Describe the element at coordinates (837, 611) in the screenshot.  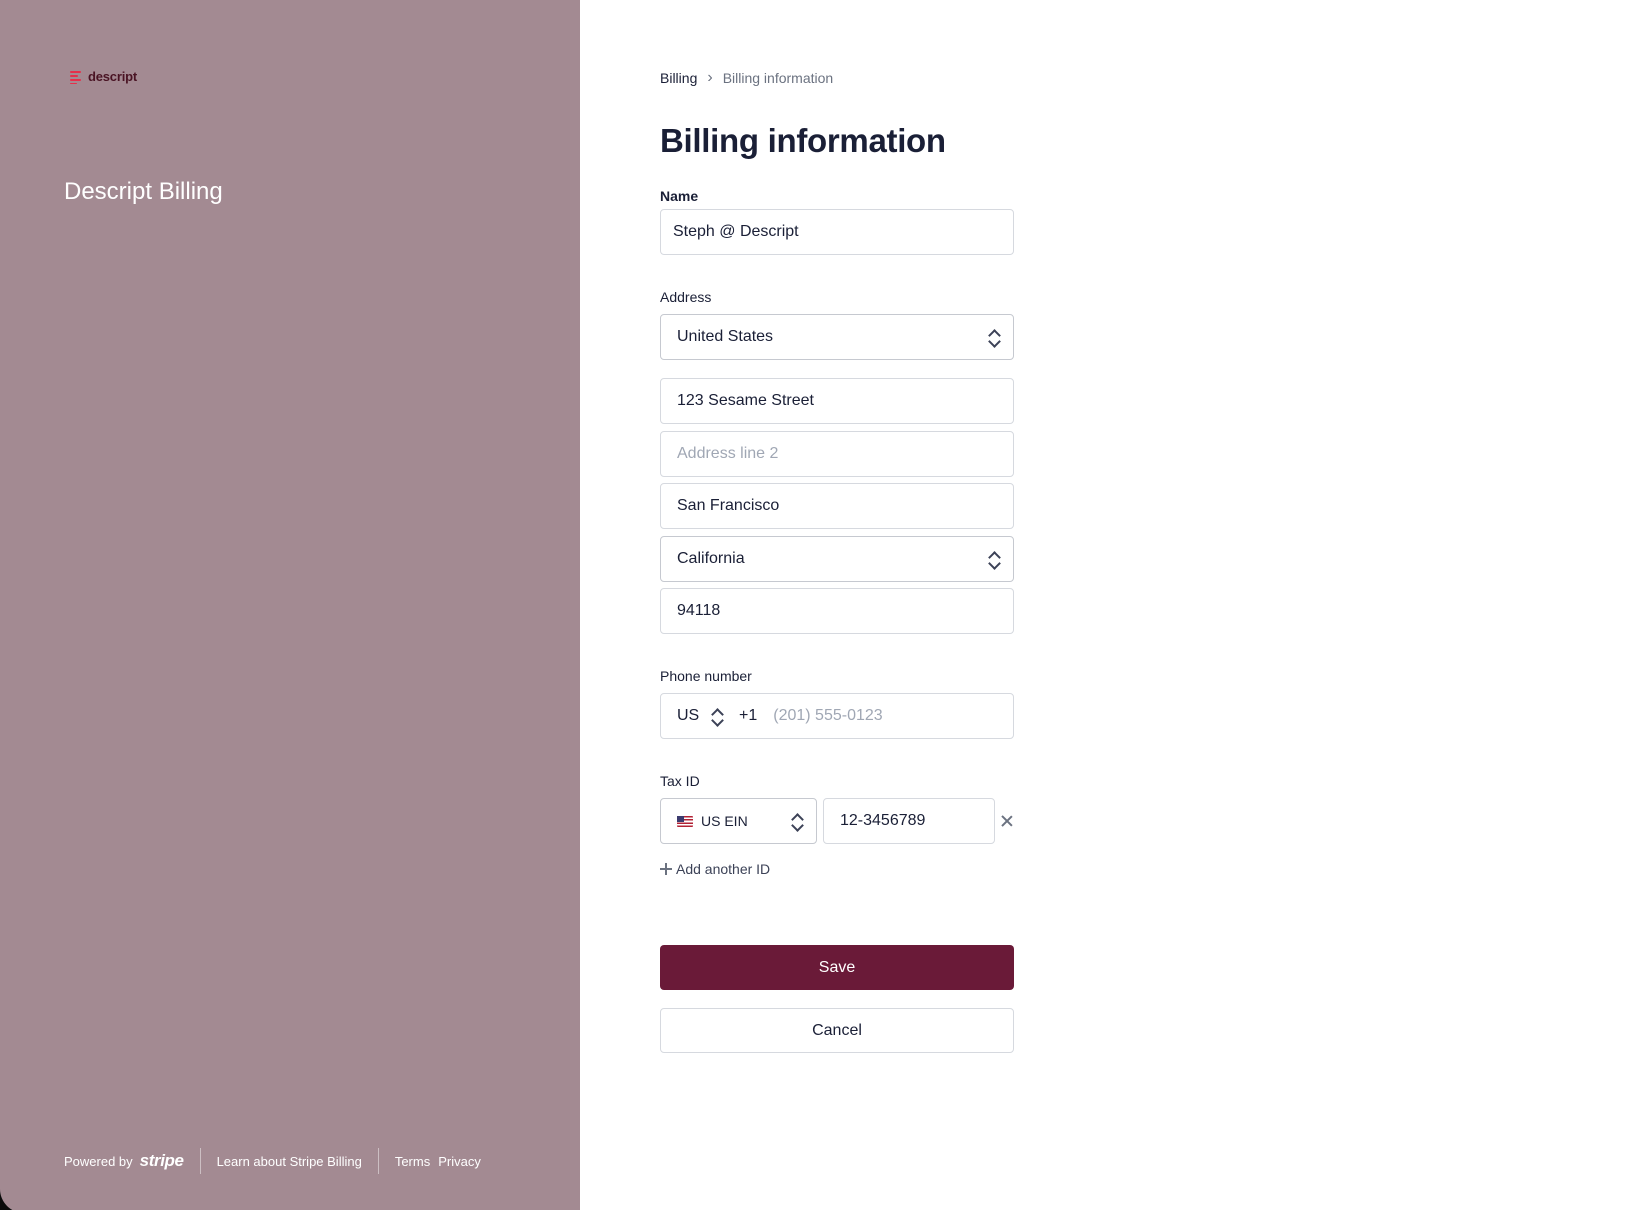
I see `zip-input: 94118` at that location.